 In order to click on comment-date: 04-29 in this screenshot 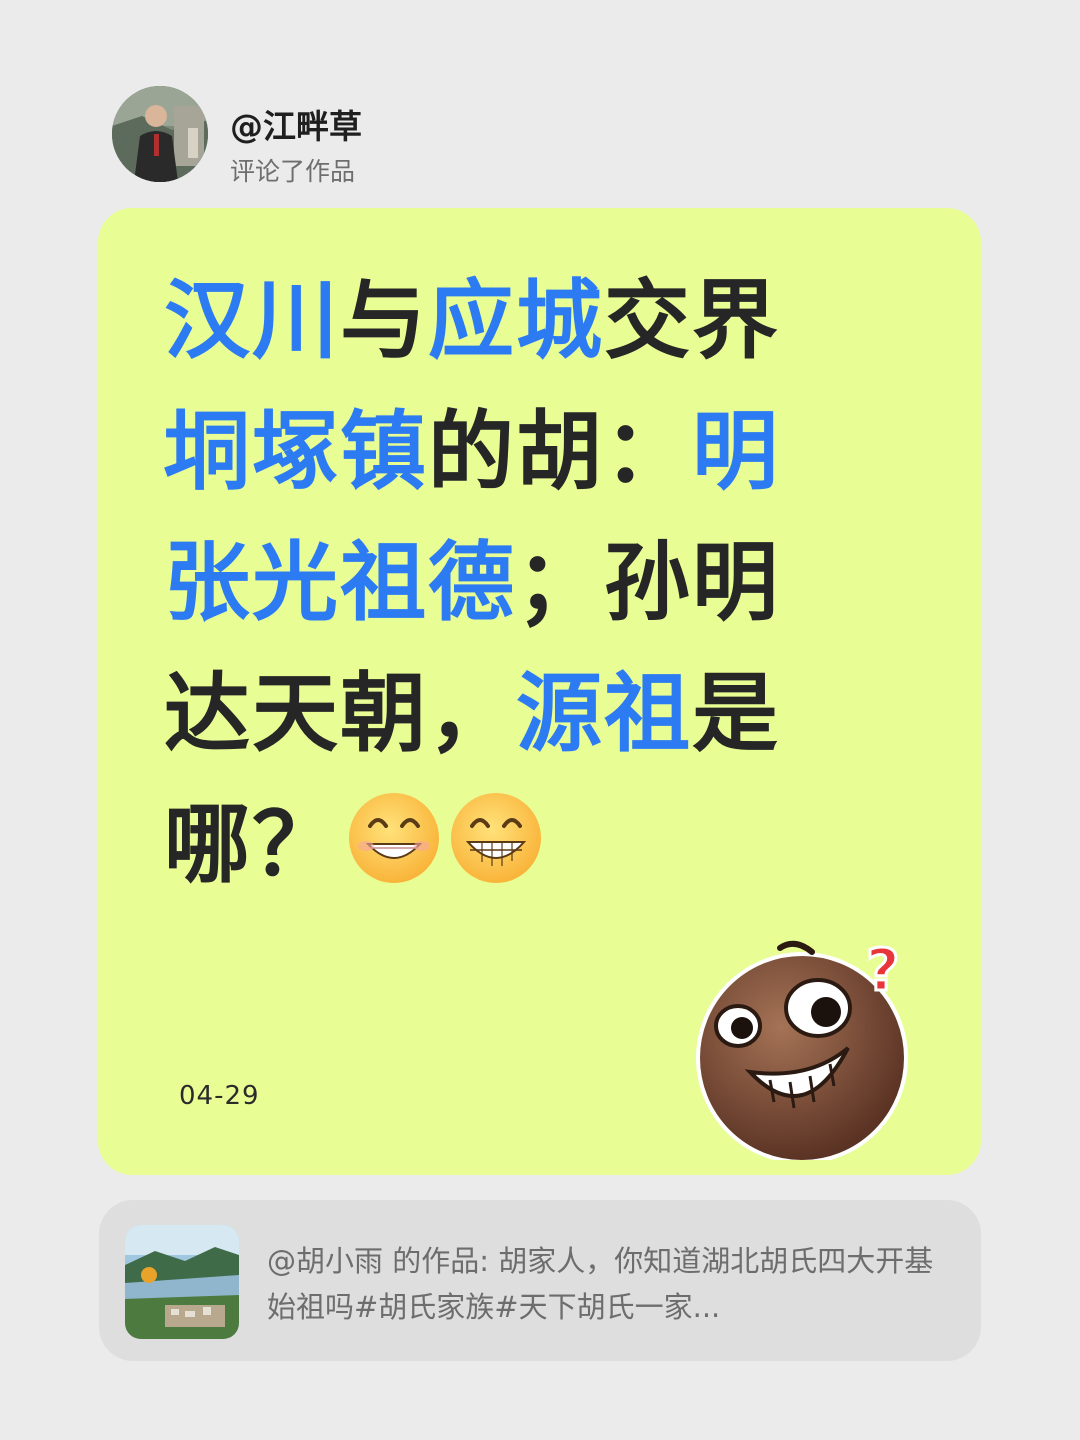, I will do `click(219, 1096)`.